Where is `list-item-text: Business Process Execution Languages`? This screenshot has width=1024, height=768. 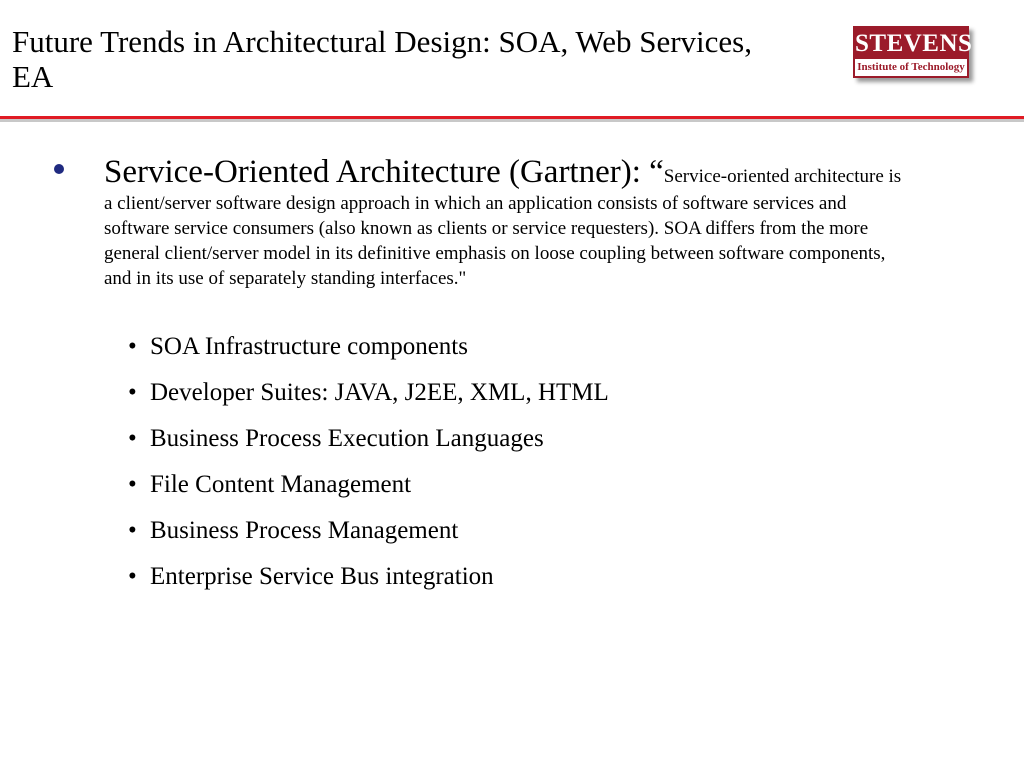 list-item-text: Business Process Execution Languages is located at coordinates (347, 438).